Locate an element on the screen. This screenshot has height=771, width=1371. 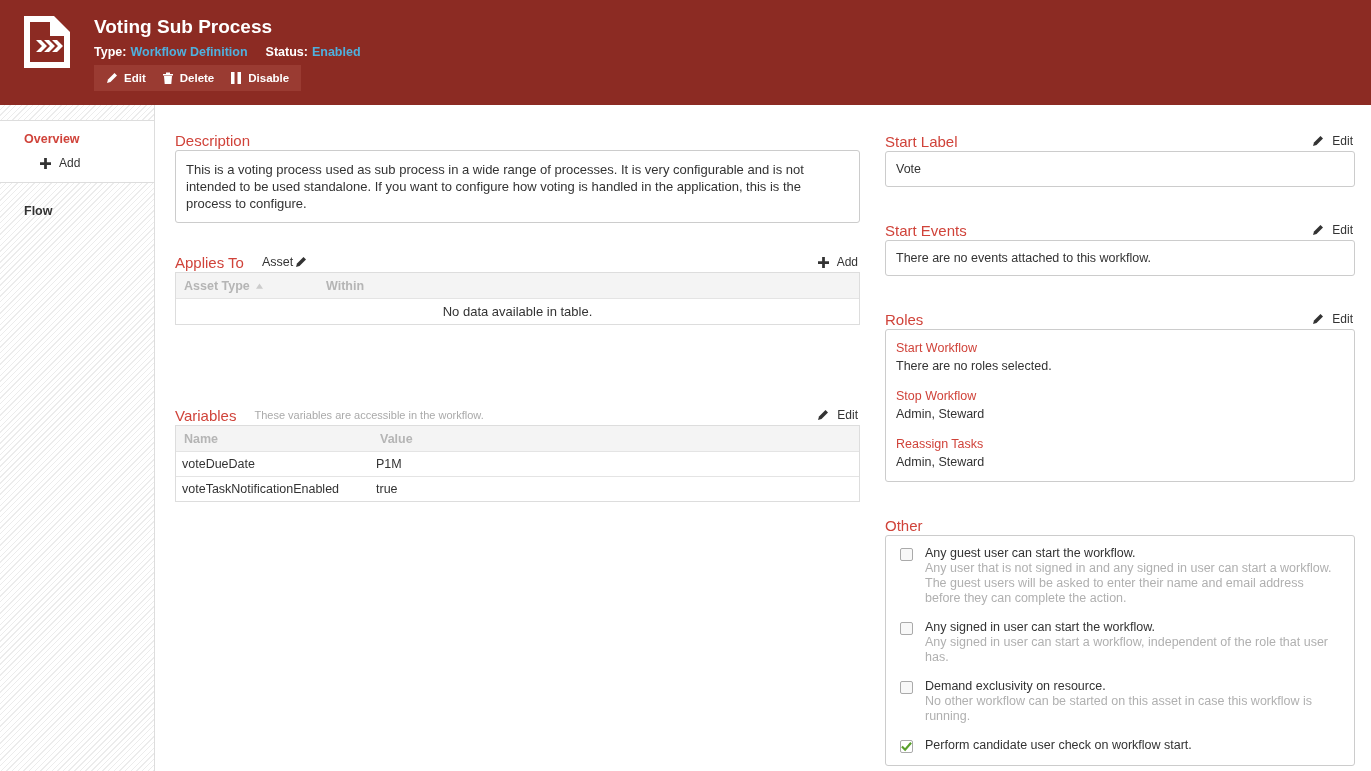
column-header: Name is located at coordinates (201, 438).